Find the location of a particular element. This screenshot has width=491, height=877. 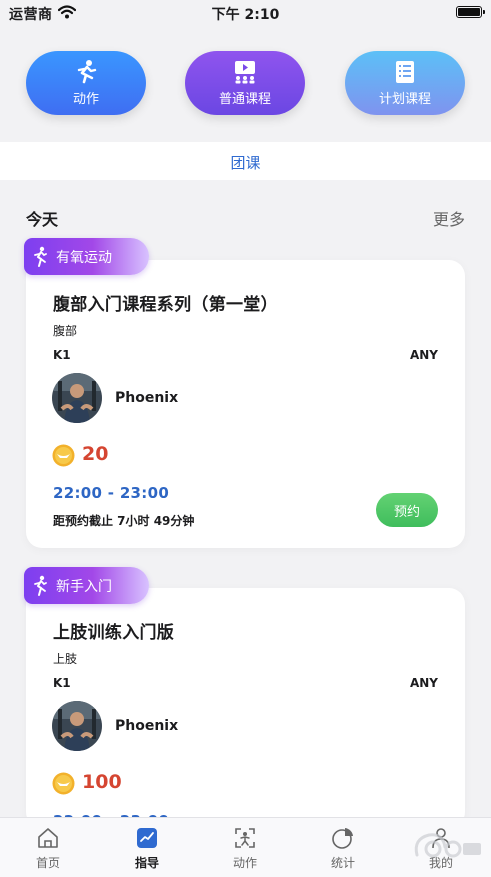

status-bar: 运营商 下午 2:10 is located at coordinates (245, 13).